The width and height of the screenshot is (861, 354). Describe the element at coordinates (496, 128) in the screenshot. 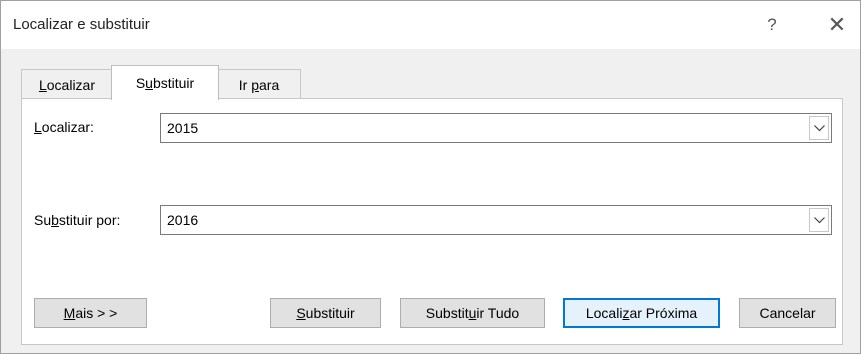

I see `find-combobox: 2015` at that location.